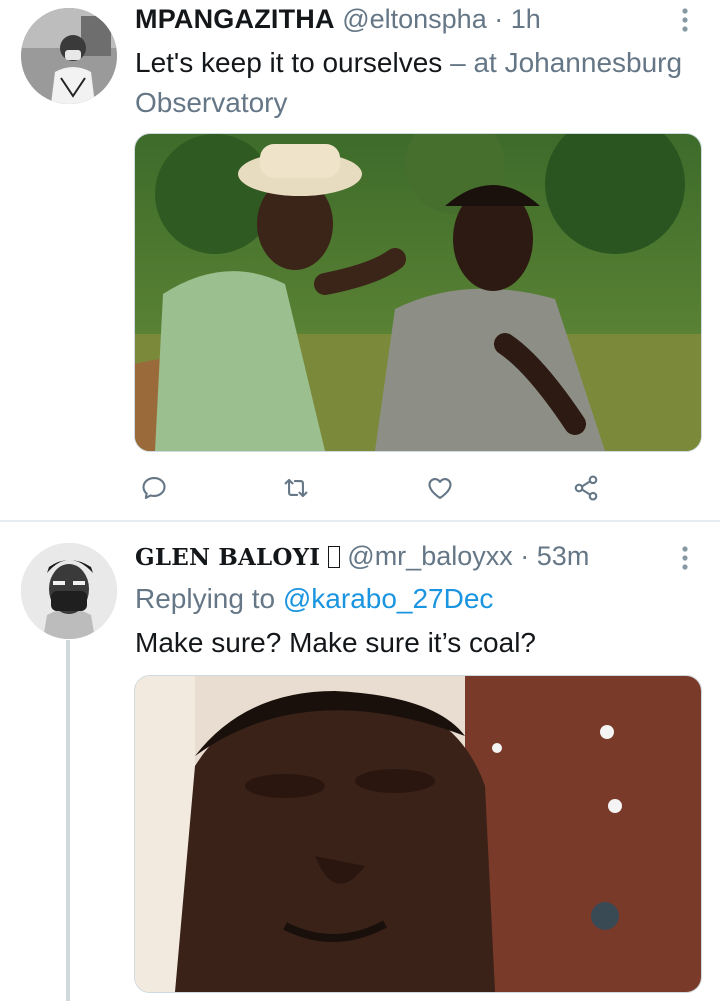  I want to click on handle: @eltonspha, so click(414, 19).